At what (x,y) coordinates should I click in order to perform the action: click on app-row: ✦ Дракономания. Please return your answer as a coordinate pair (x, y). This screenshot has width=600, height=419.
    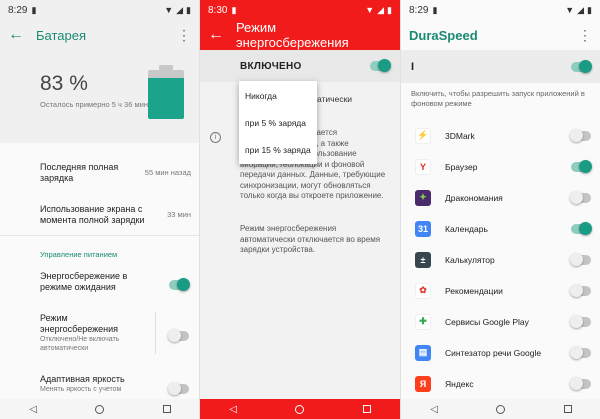
    Looking at the image, I should click on (500, 197).